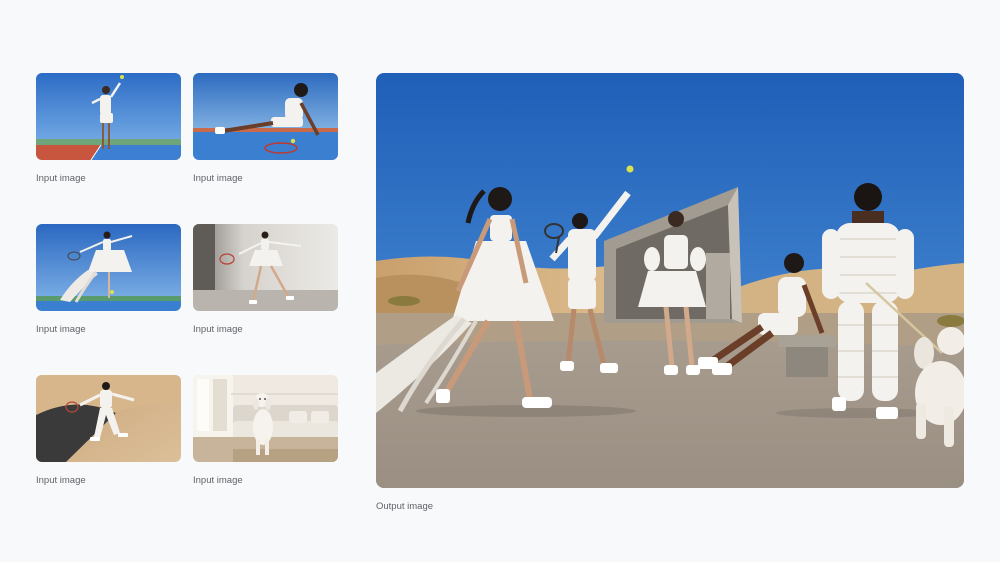 The height and width of the screenshot is (562, 1000). I want to click on ribbon-dress-photo, so click(108, 267).